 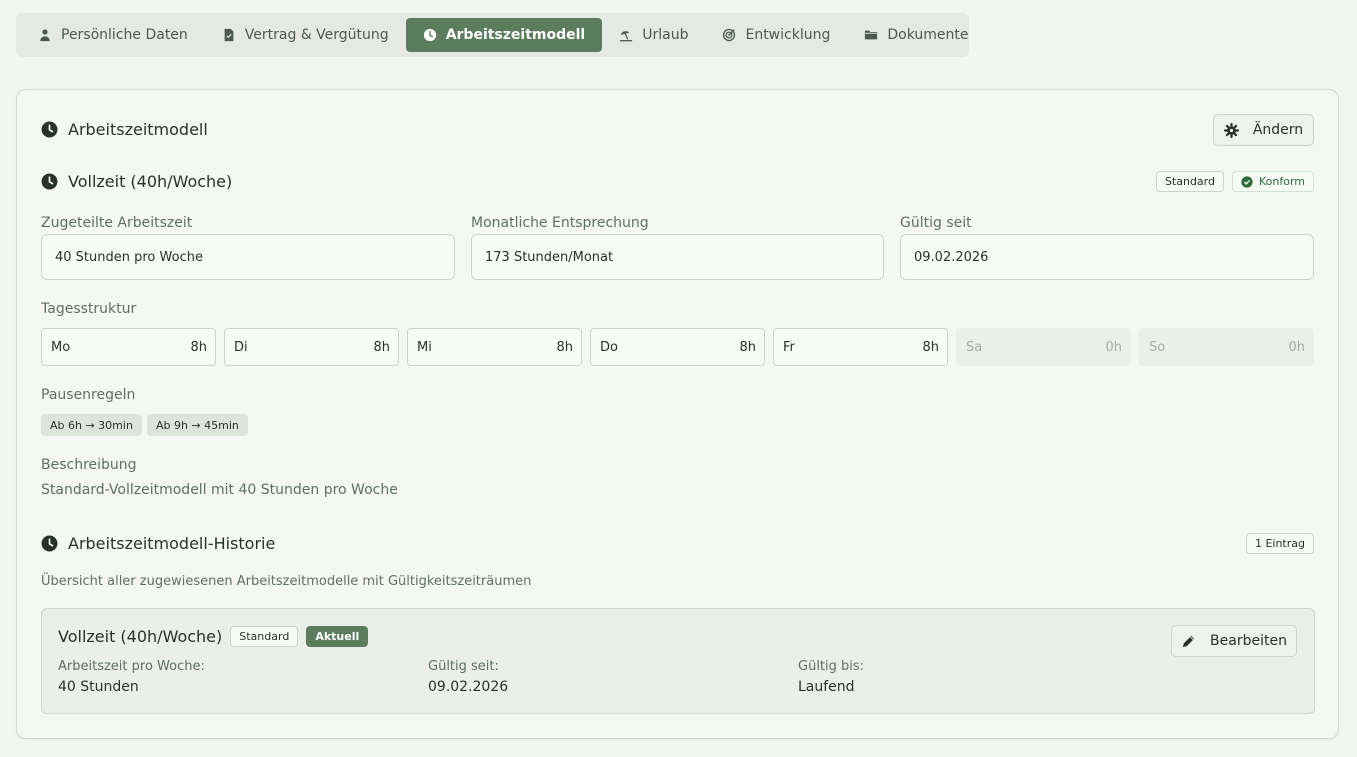 What do you see at coordinates (248, 257) in the screenshot?
I see `assigned-time-field: 40 Stunden pro Woche` at bounding box center [248, 257].